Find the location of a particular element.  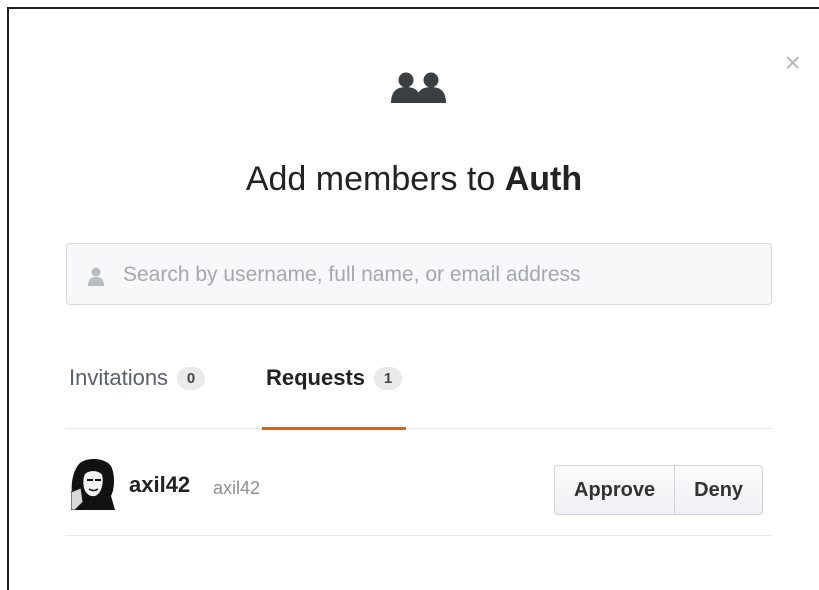

search-input is located at coordinates (443, 275).